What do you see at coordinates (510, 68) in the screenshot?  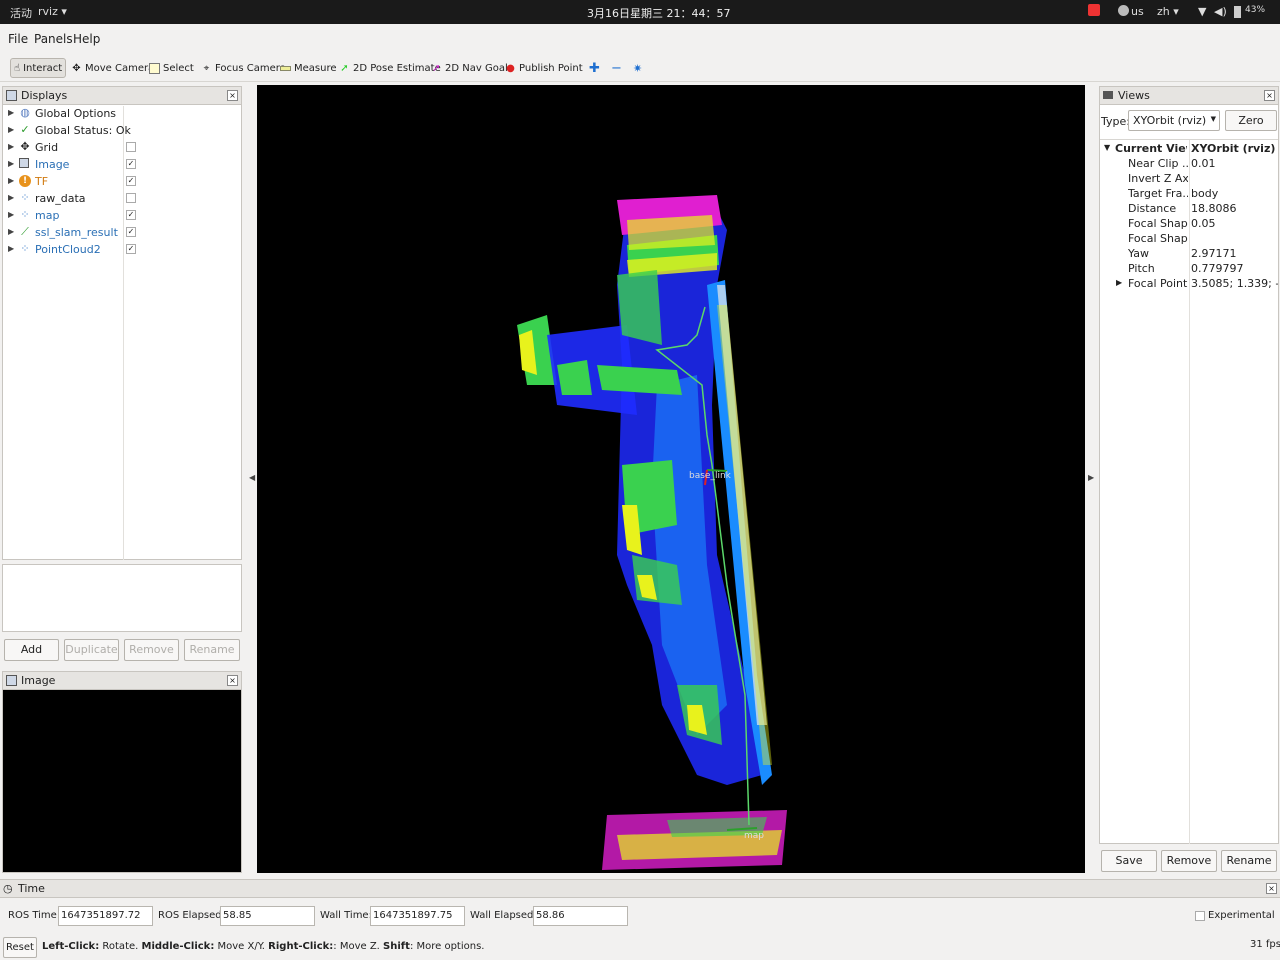 I see `map-pin-icon: ●` at bounding box center [510, 68].